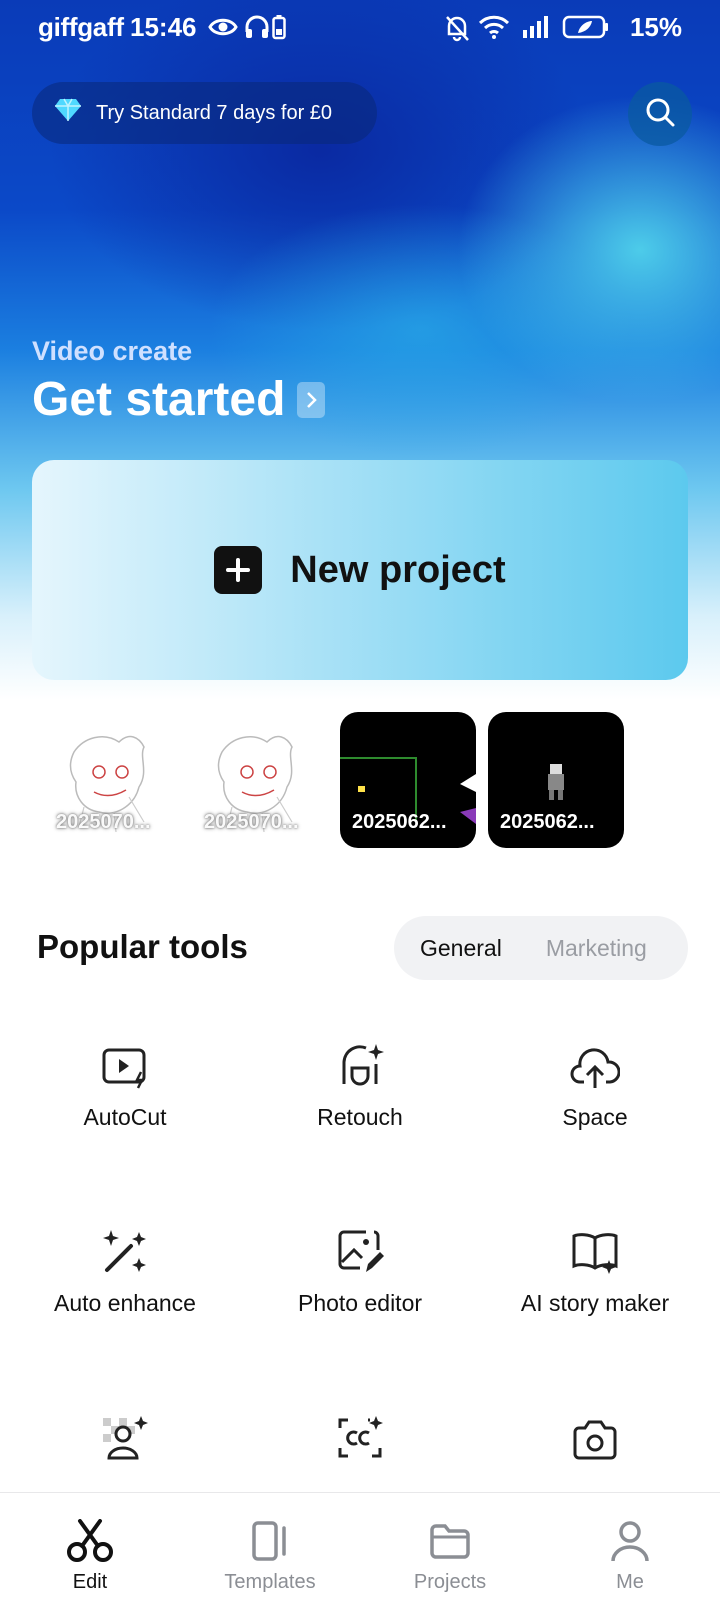 The width and height of the screenshot is (720, 1612). What do you see at coordinates (360, 1552) in the screenshot?
I see `bottom-navigation: Edit Templates Projects Me` at bounding box center [360, 1552].